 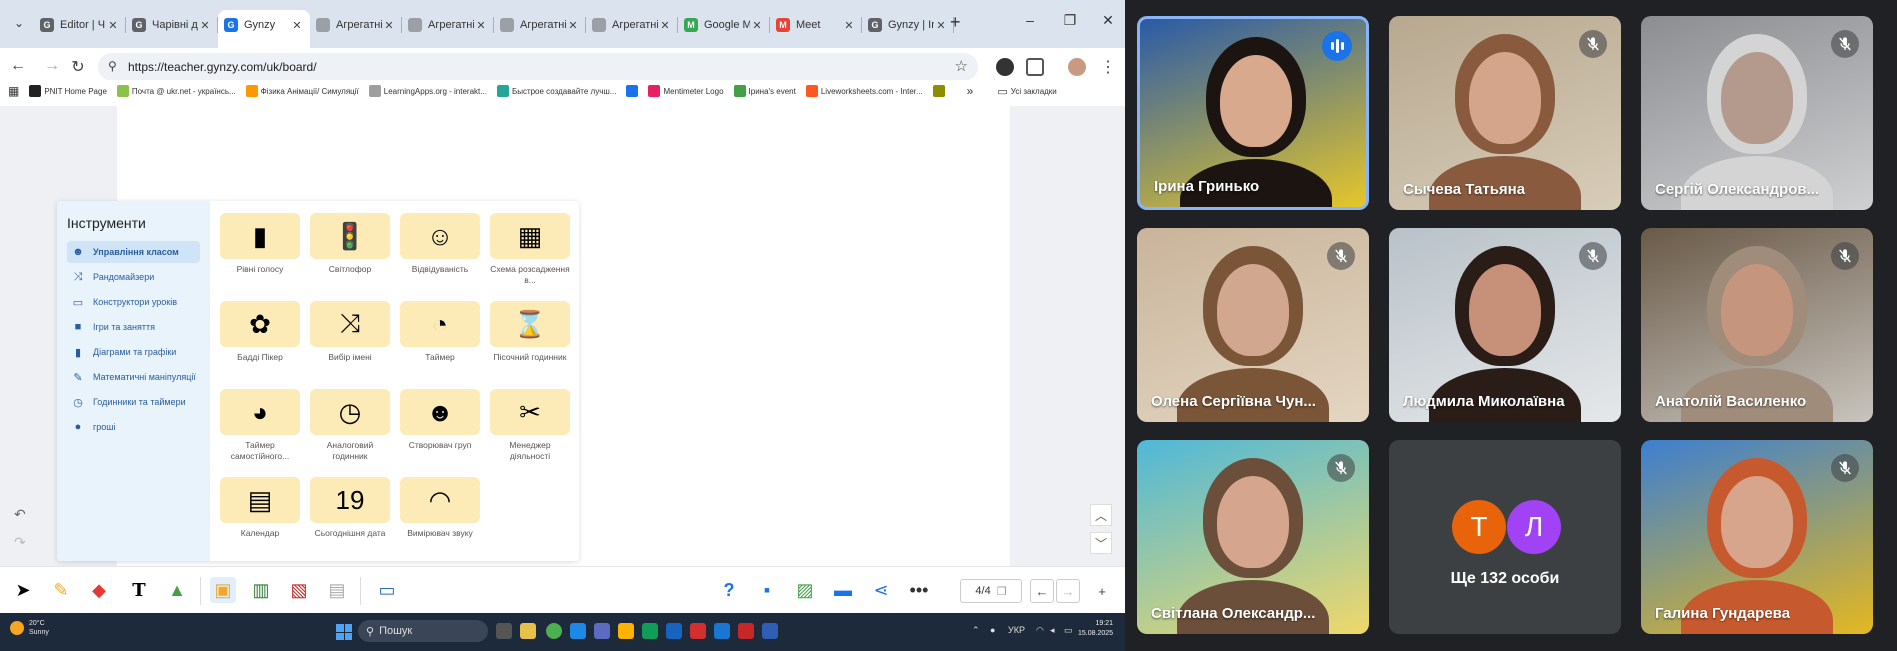 What do you see at coordinates (805, 590) in the screenshot?
I see `add-image-icon: ▨` at bounding box center [805, 590].